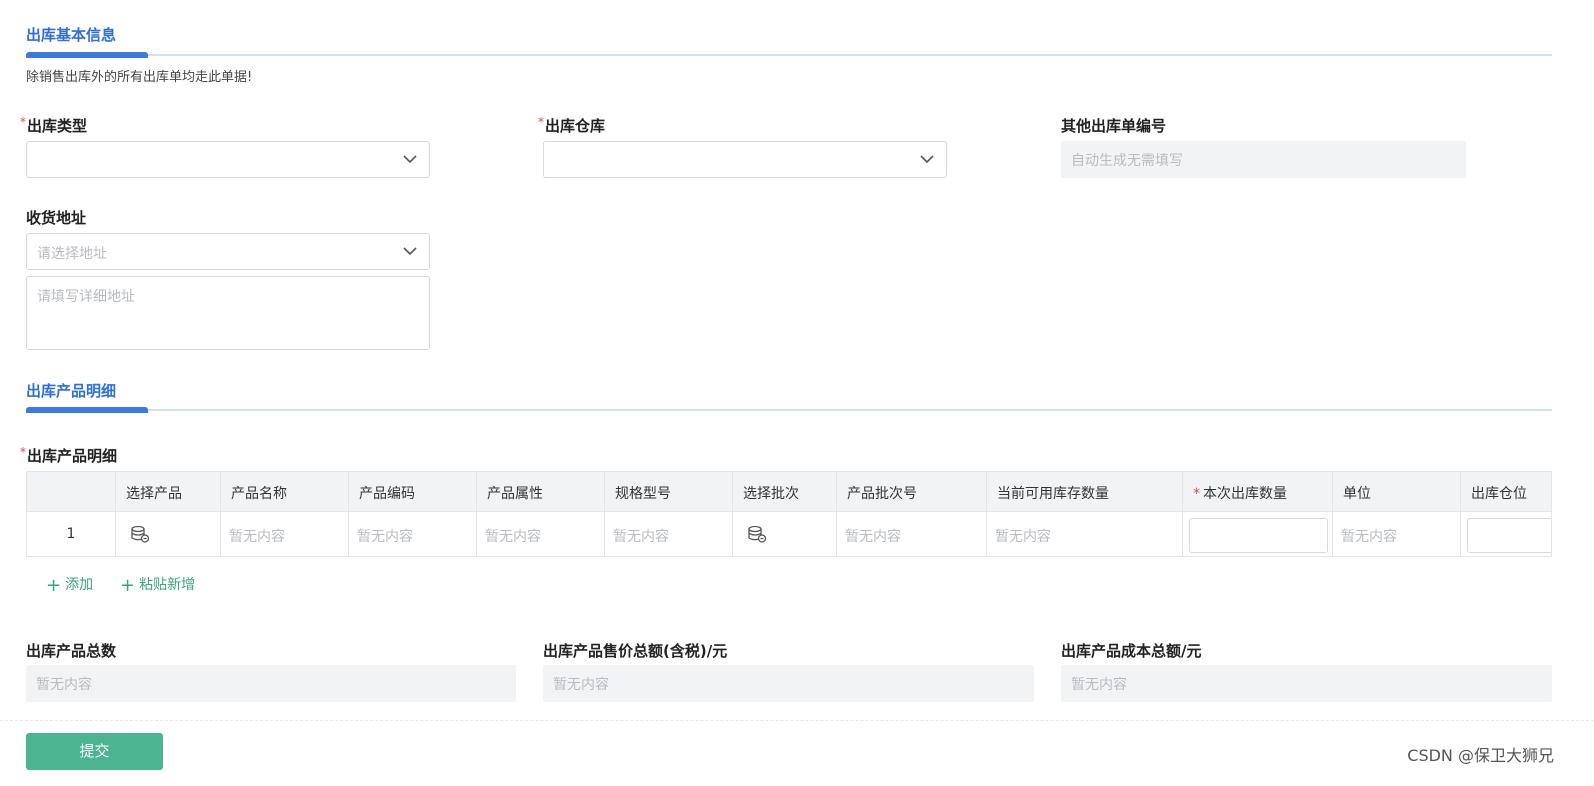  Describe the element at coordinates (168, 491) in the screenshot. I see `column-header-select-product: 选择产品` at that location.